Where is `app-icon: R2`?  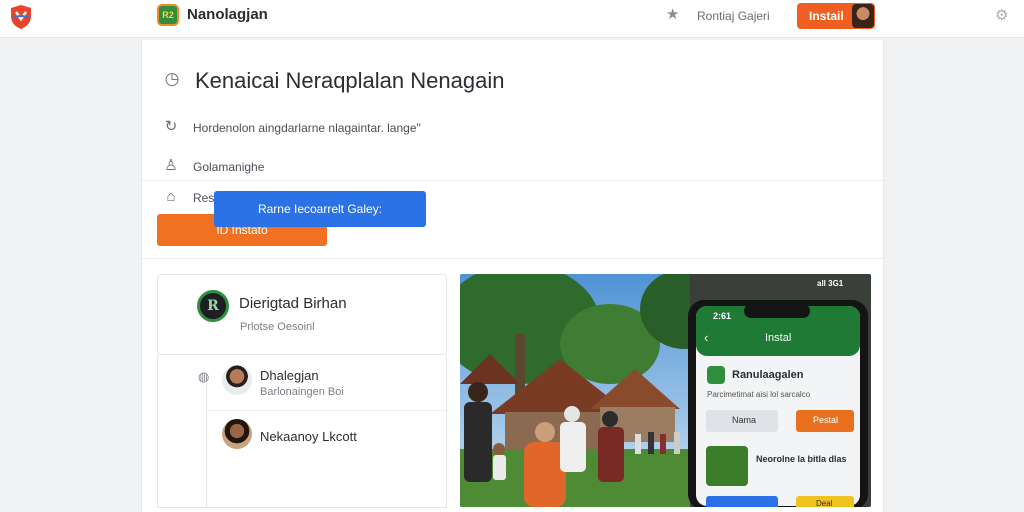 app-icon: R2 is located at coordinates (168, 15).